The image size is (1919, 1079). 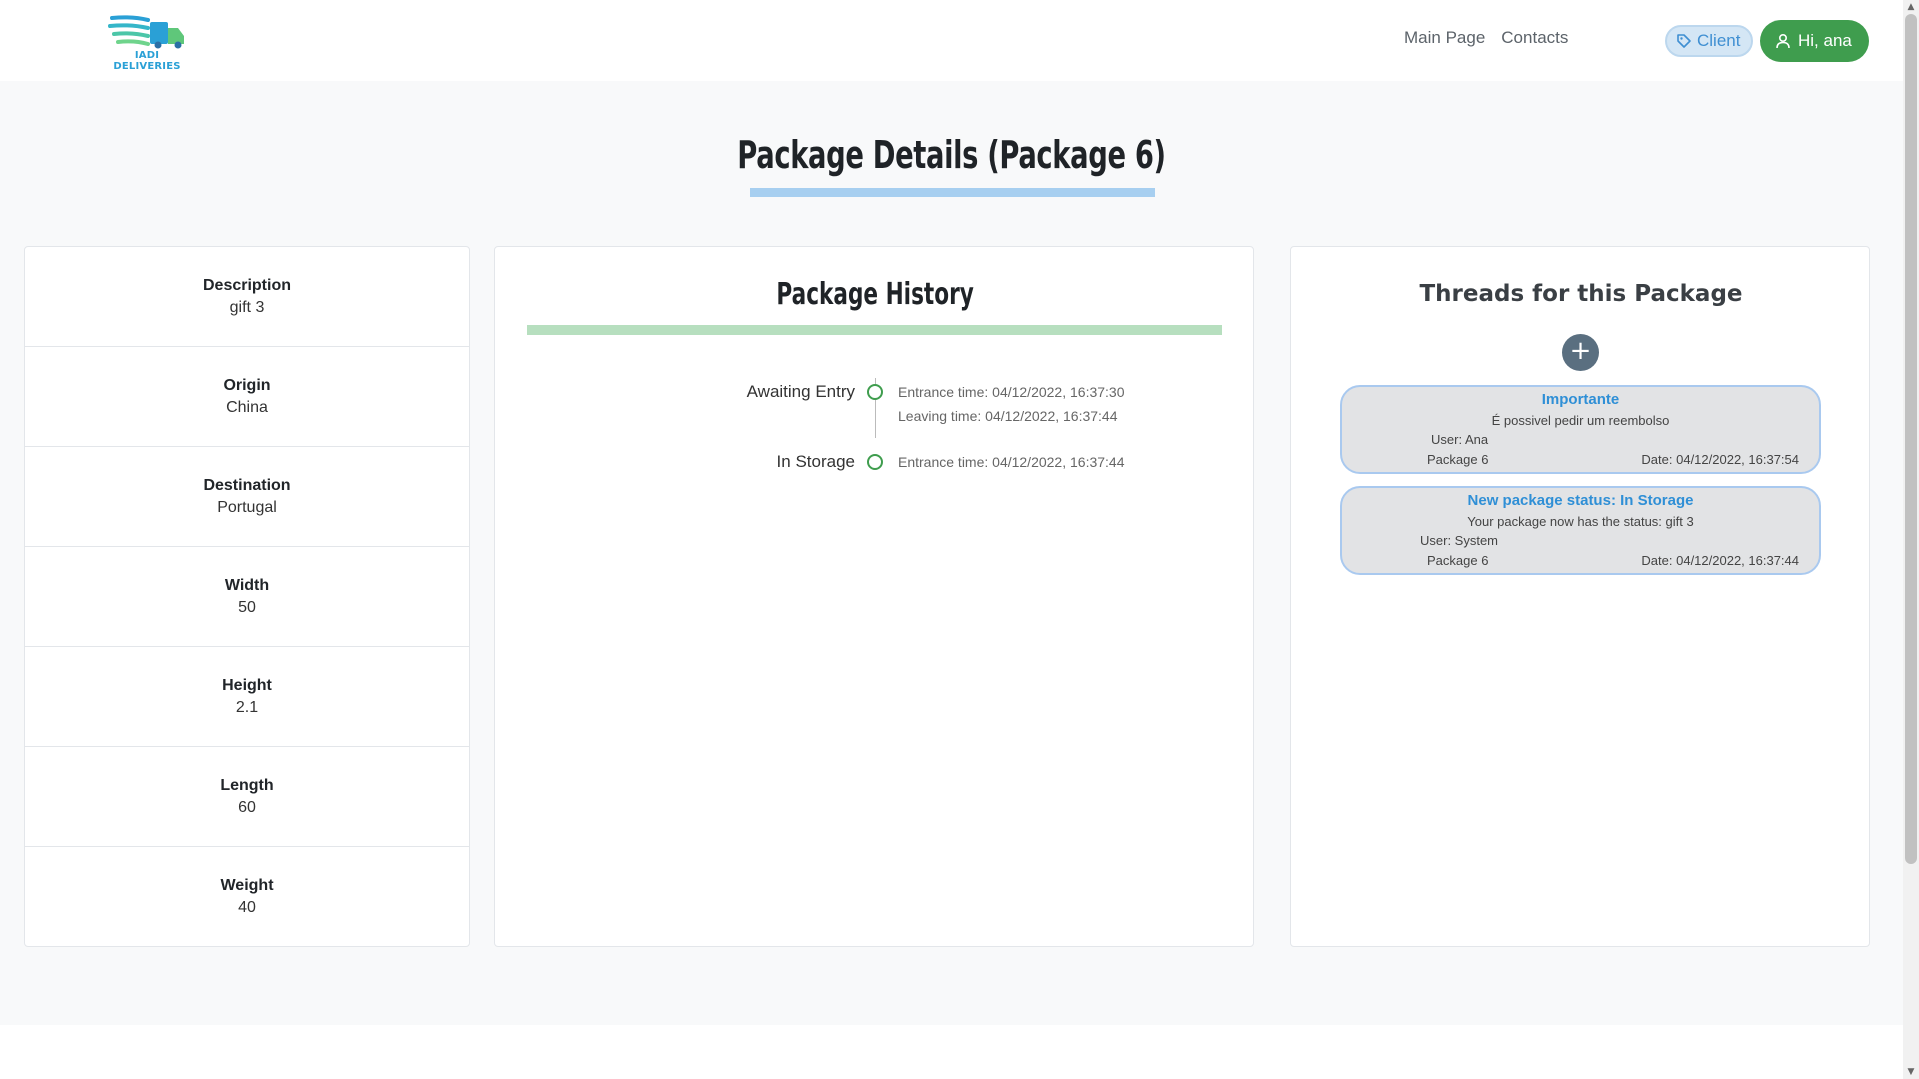 What do you see at coordinates (1911, 1072) in the screenshot?
I see `scroll-down-arrow-icon: ▼` at bounding box center [1911, 1072].